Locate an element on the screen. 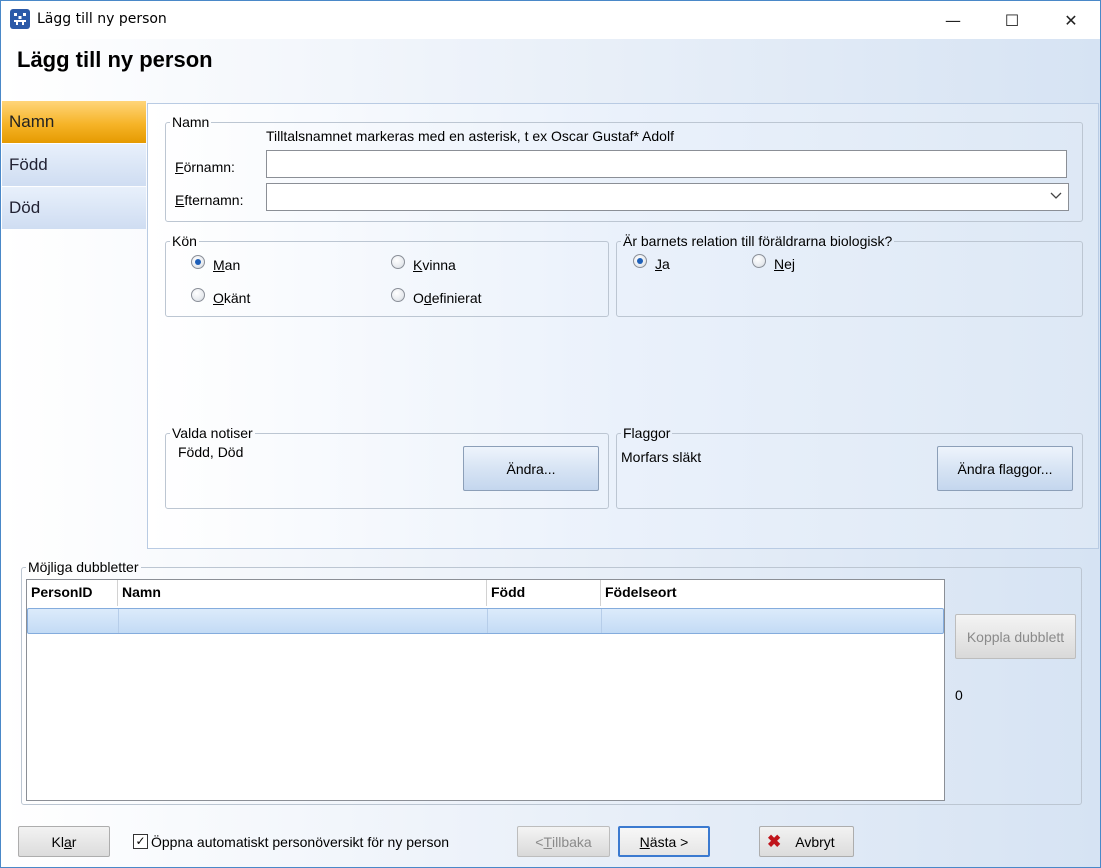 The height and width of the screenshot is (868, 1101). cancel-x-icon: ✖ is located at coordinates (774, 841).